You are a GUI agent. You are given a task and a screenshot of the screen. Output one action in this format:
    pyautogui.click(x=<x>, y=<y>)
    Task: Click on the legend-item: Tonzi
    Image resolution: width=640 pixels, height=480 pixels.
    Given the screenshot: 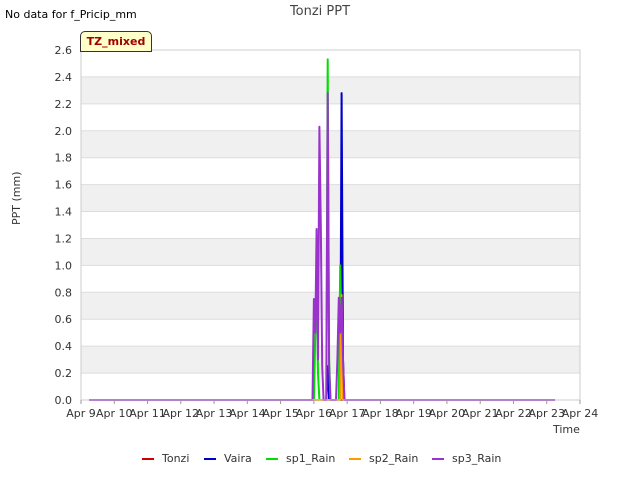 What is the action you would take?
    pyautogui.click(x=165, y=458)
    